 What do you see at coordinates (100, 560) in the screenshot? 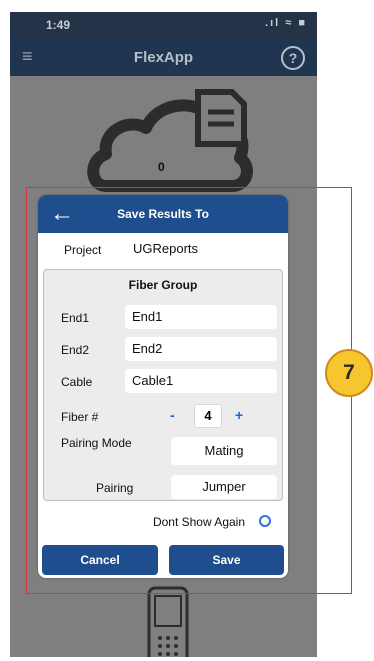
I see `cancel-button: Cancel` at bounding box center [100, 560].